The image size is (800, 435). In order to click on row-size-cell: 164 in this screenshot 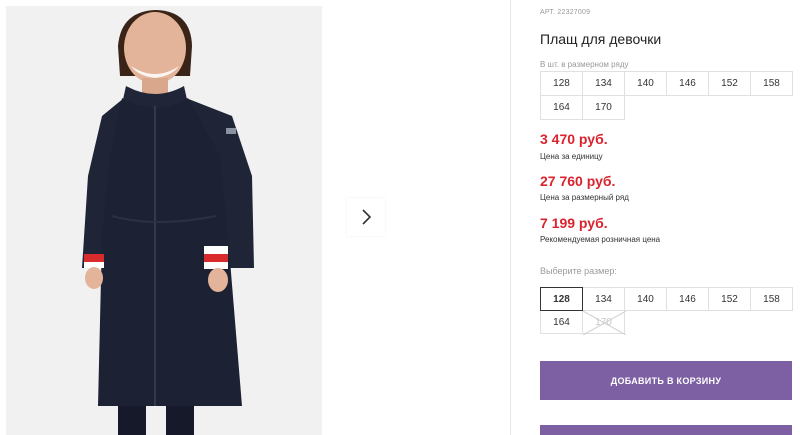, I will do `click(561, 107)`.